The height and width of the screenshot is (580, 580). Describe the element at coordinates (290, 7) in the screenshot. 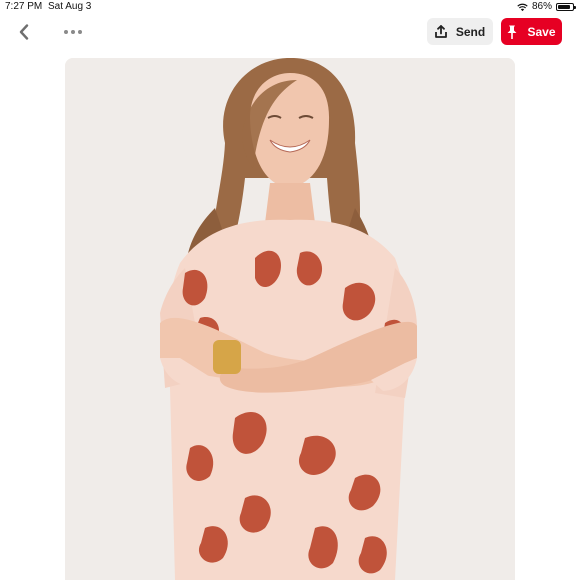

I see `status-bar: 7:27 PM Sat Aug 3 86%` at that location.